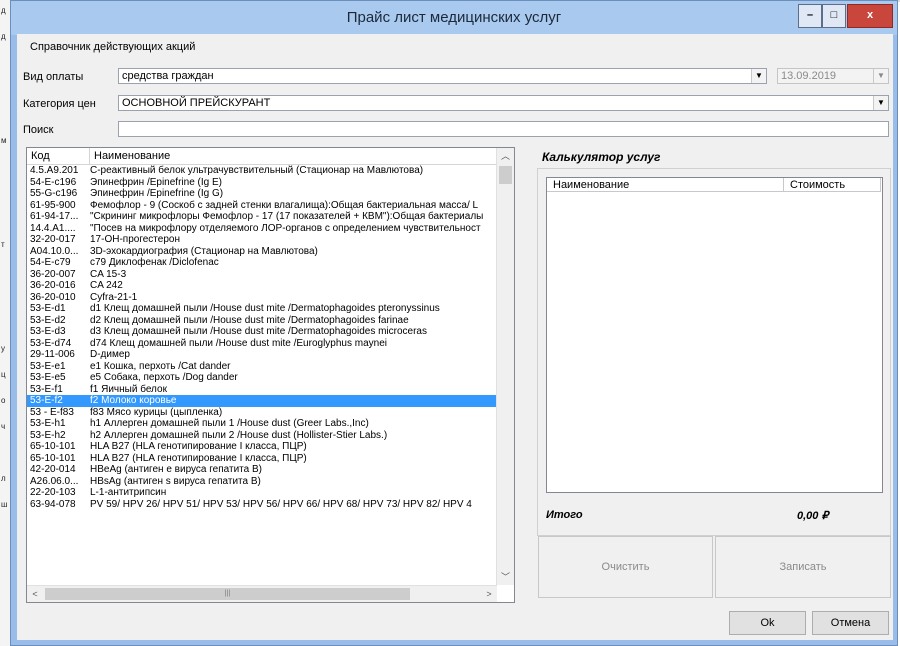  What do you see at coordinates (53, 504) in the screenshot?
I see `service-code: 63-94-078` at bounding box center [53, 504].